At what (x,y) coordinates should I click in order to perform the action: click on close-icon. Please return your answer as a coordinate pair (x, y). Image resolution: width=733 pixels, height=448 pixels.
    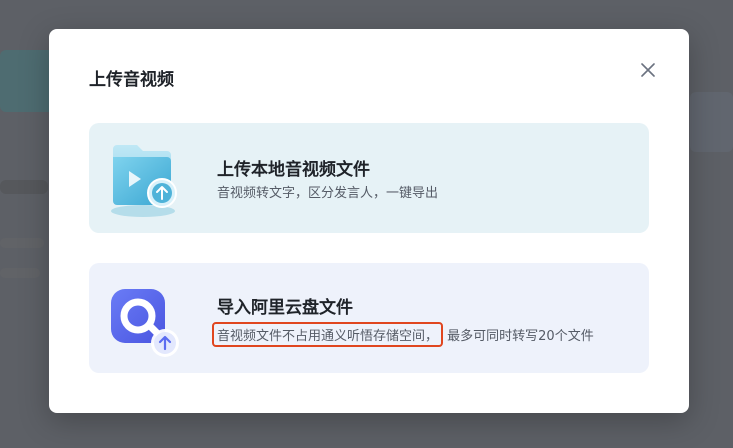
    Looking at the image, I should click on (648, 70).